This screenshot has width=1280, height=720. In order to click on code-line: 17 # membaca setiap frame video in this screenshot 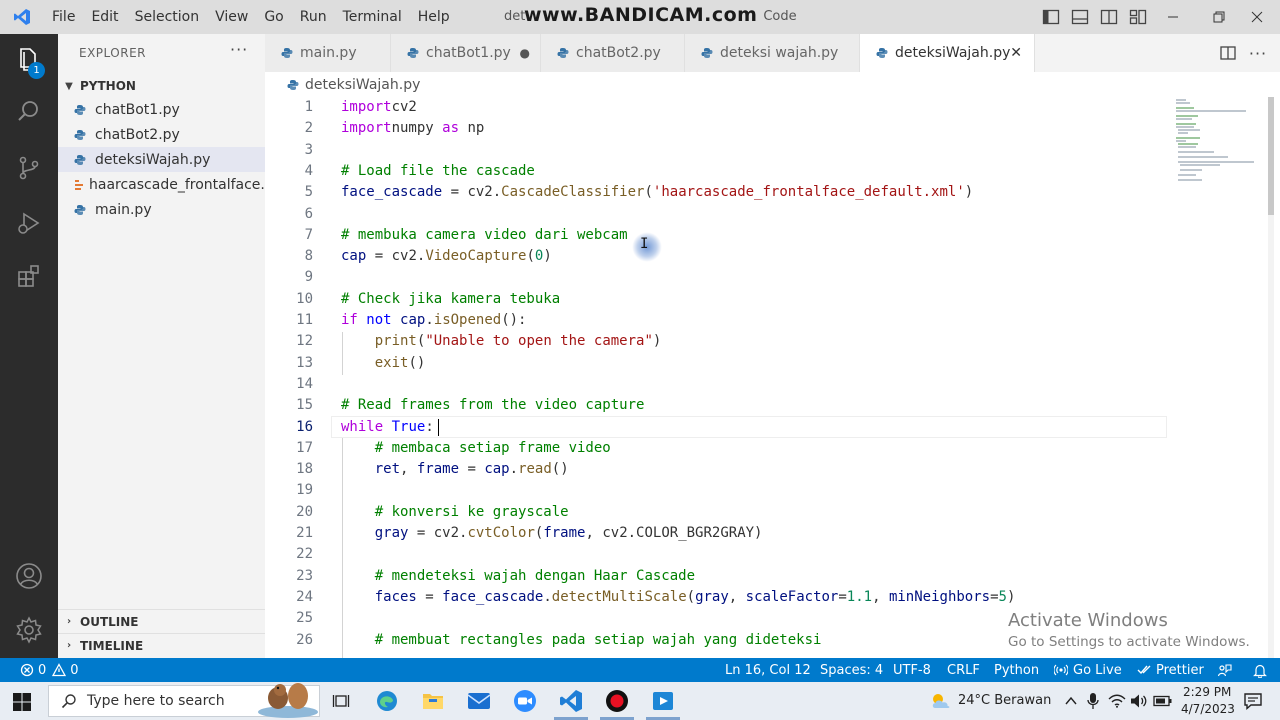, I will do `click(765, 448)`.